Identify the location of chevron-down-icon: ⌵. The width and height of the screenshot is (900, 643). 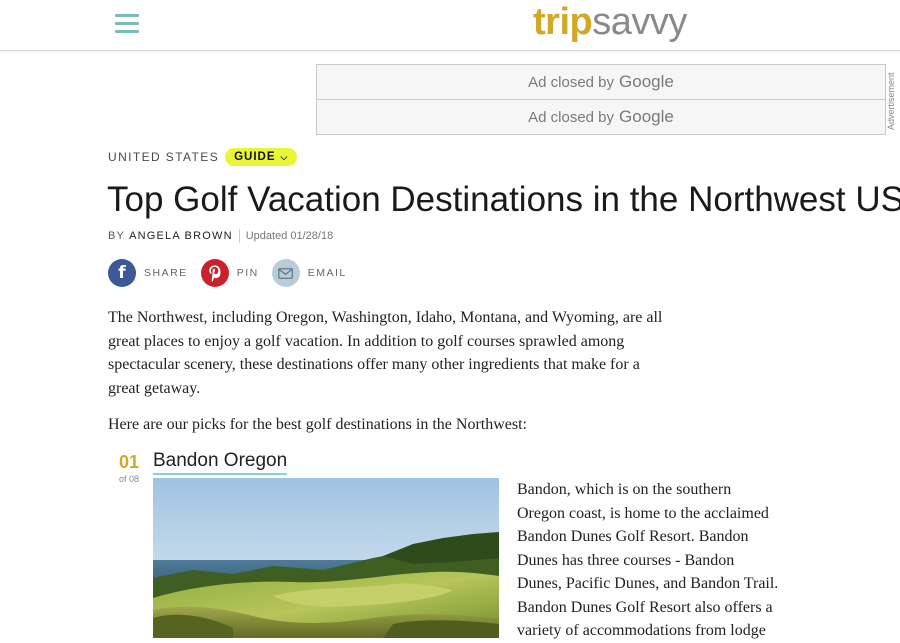
(284, 156).